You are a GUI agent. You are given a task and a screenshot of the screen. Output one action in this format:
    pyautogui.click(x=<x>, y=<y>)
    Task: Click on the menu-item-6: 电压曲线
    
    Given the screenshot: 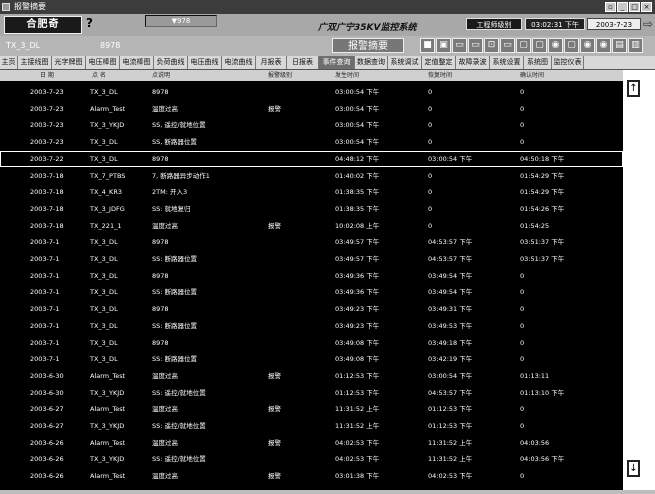 What is the action you would take?
    pyautogui.click(x=205, y=62)
    